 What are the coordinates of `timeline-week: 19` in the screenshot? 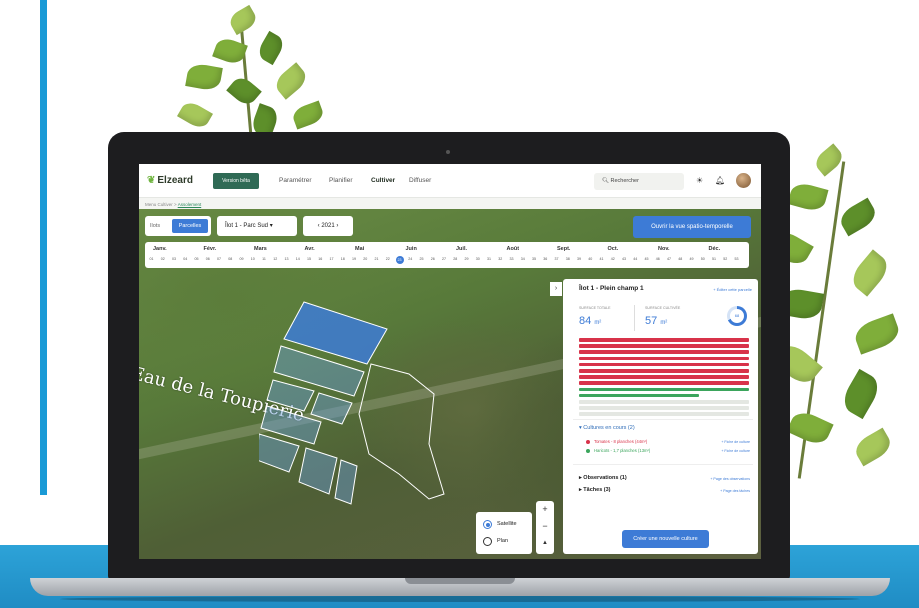 It's located at (354, 259).